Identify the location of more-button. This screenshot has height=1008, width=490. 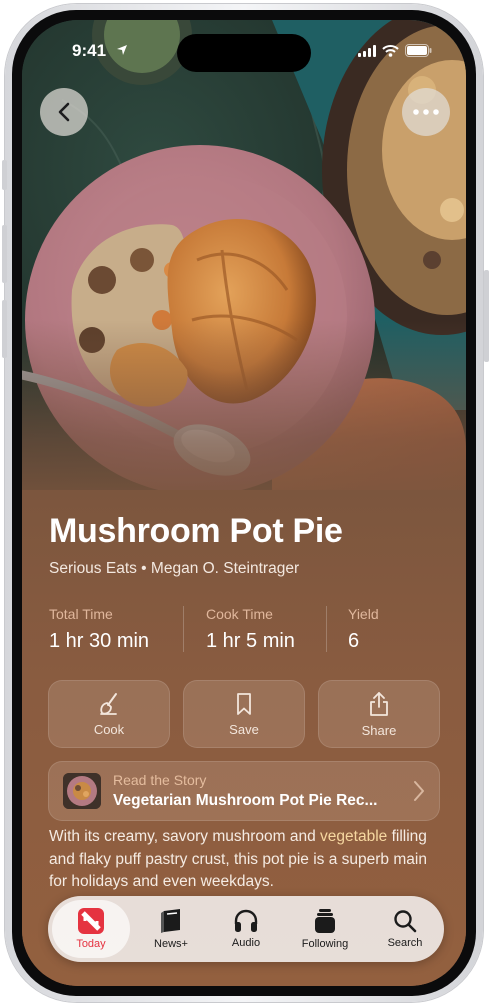
(426, 112).